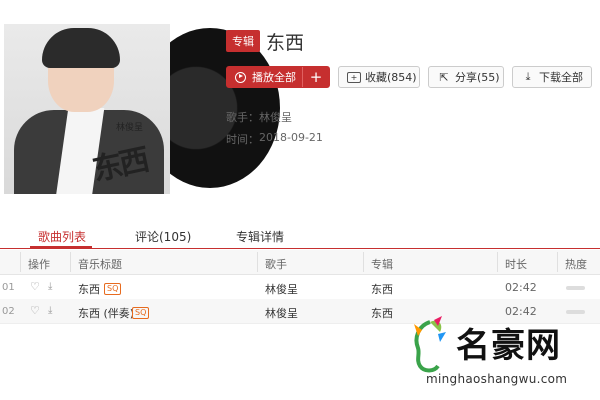  I want to click on collect-label: 收藏(854), so click(391, 77).